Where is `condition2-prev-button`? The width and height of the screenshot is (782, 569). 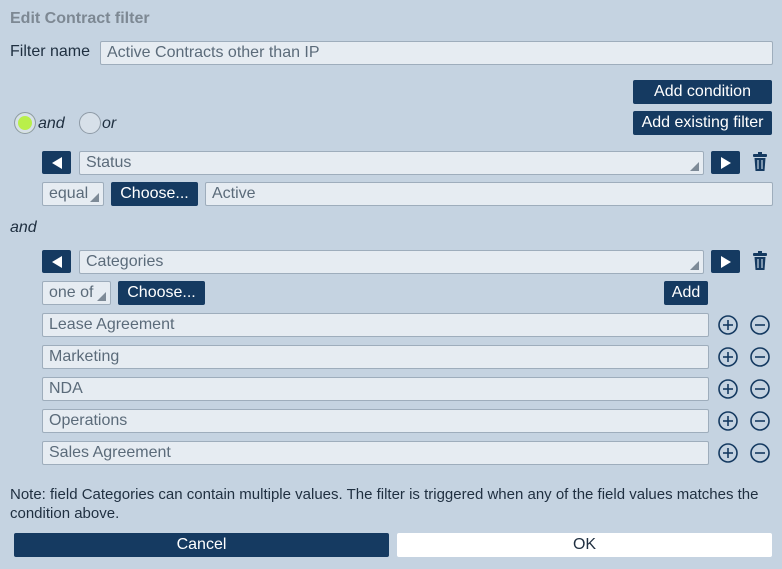
condition2-prev-button is located at coordinates (56, 261).